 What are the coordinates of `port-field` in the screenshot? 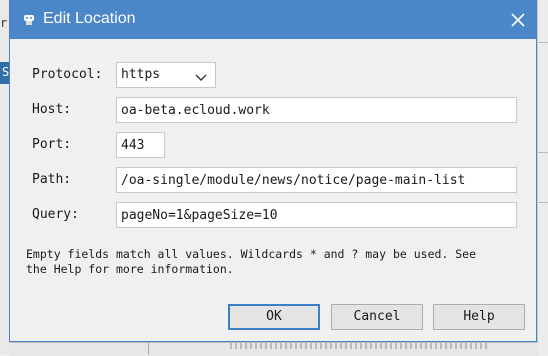 It's located at (140, 145).